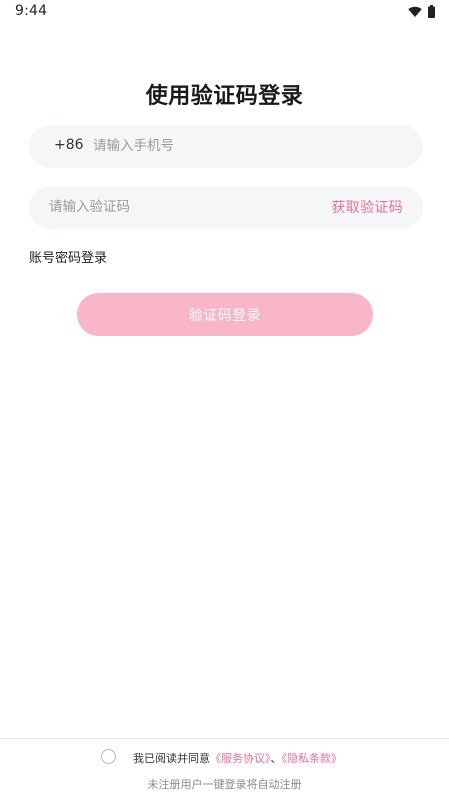  I want to click on phone-input, so click(243, 146).